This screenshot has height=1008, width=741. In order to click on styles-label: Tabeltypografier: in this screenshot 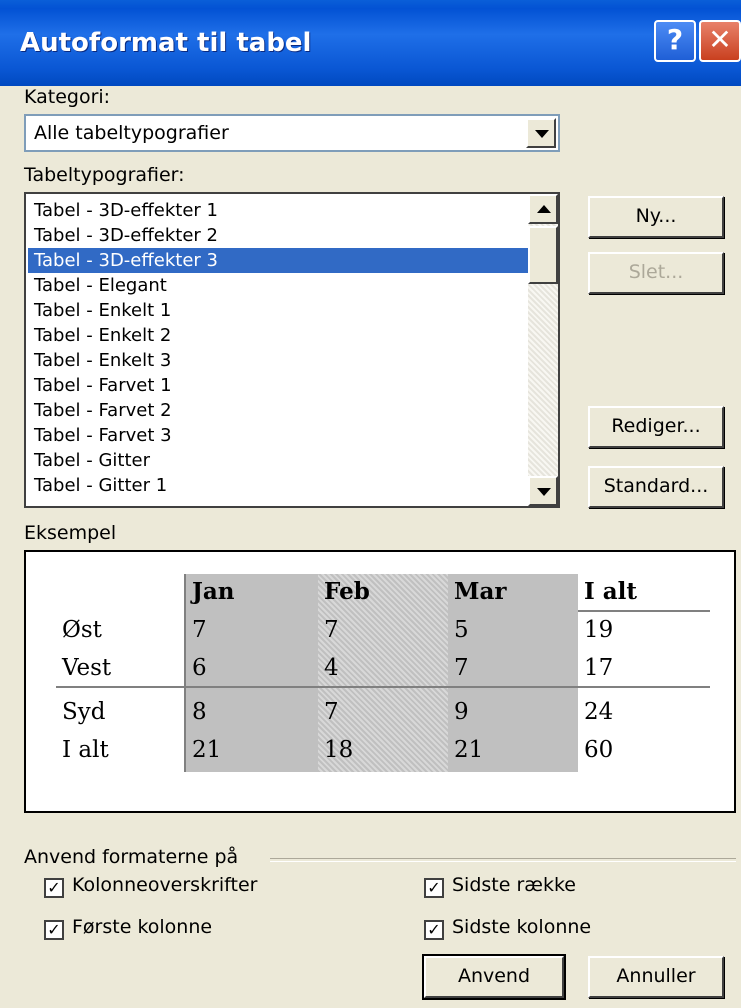, I will do `click(104, 175)`.